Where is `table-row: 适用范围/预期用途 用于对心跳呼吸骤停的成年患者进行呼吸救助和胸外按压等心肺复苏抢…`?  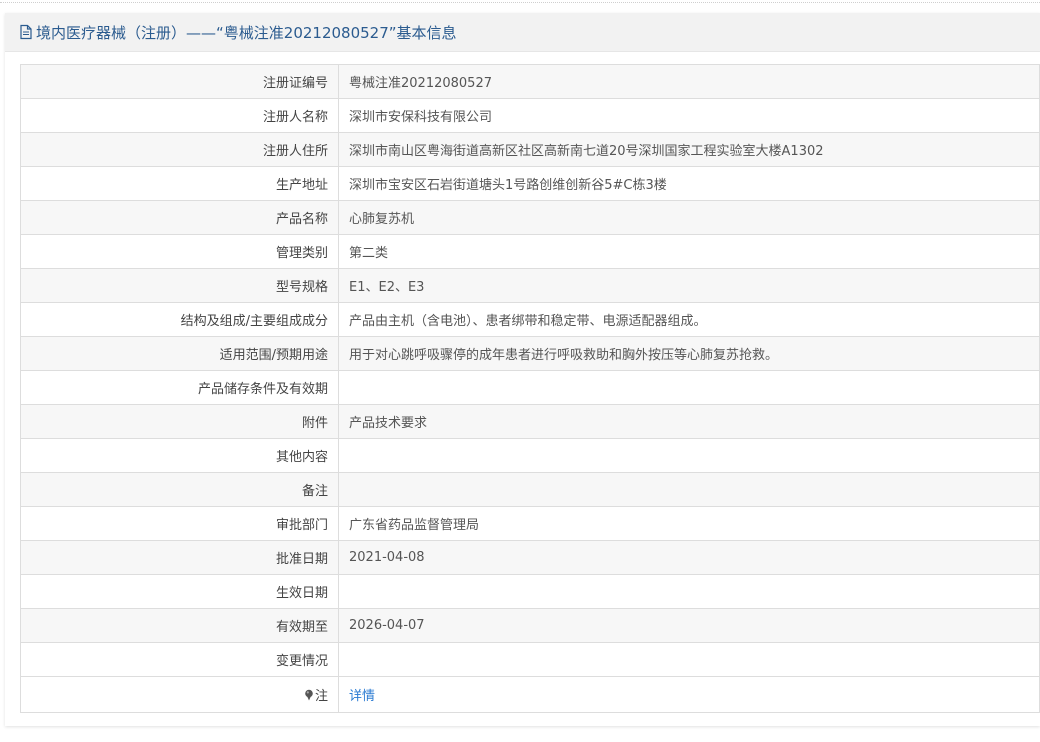
table-row: 适用范围/预期用途 用于对心跳呼吸骤停的成年患者进行呼吸救助和胸外按压等心肺复苏抢… is located at coordinates (530, 353).